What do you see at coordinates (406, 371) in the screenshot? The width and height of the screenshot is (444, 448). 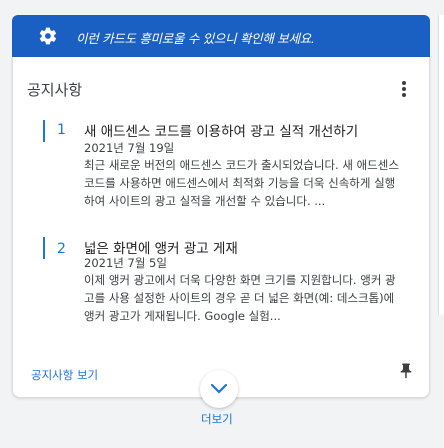 I see `pin-icon` at bounding box center [406, 371].